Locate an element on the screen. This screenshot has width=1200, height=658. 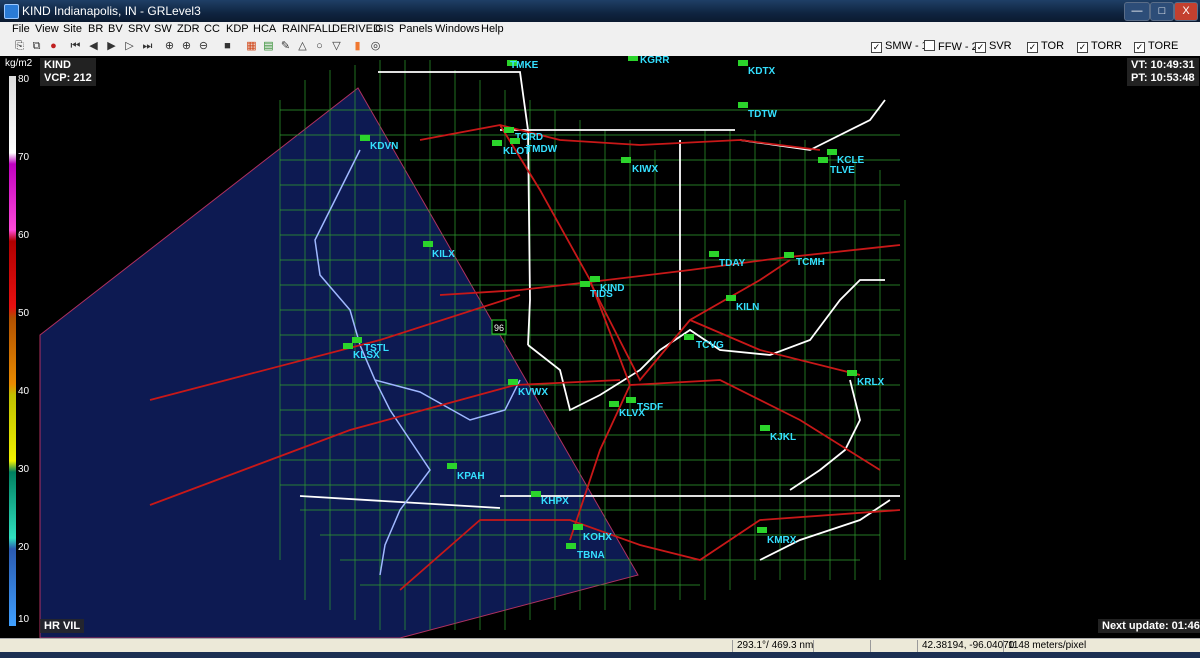
svg-text: KLVX is located at coordinates (632, 413).